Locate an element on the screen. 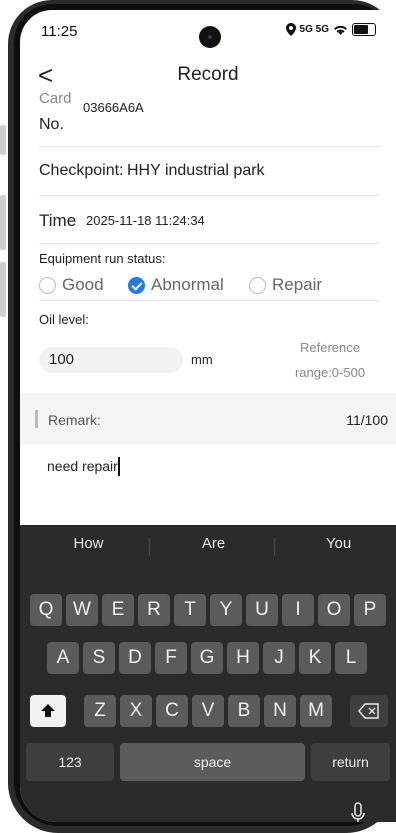 The image size is (396, 833). remark-accent-bar is located at coordinates (36, 419).